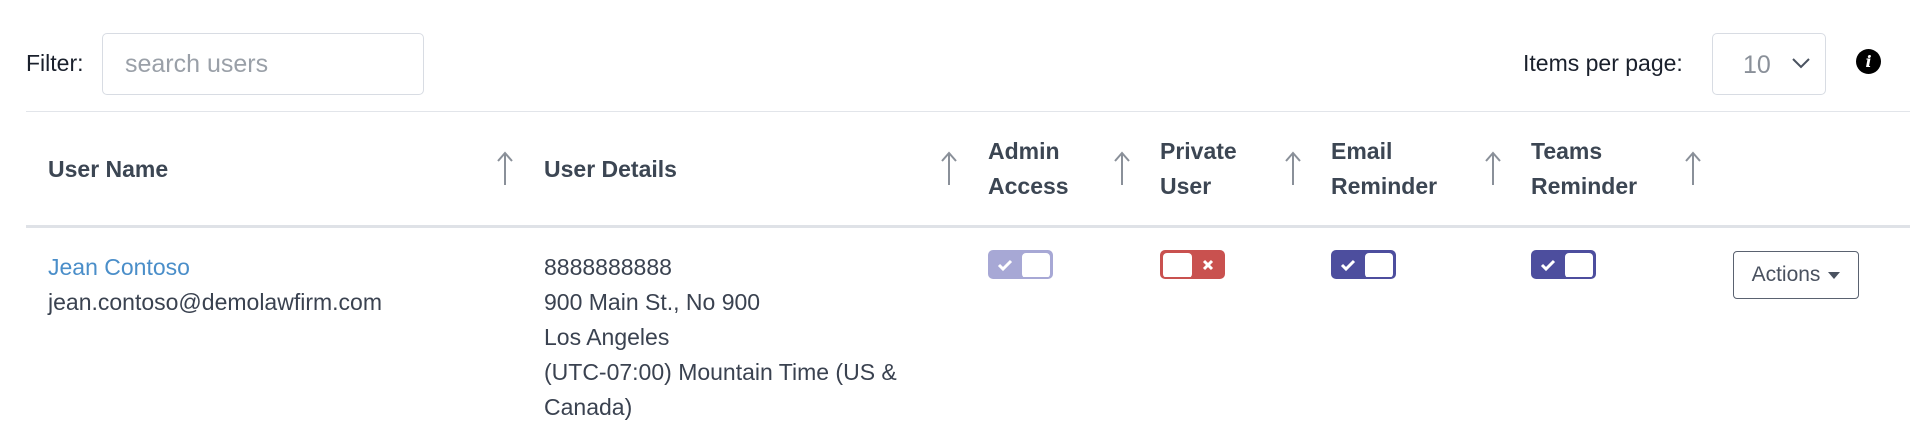 This screenshot has height=424, width=1920. What do you see at coordinates (720, 372) in the screenshot?
I see `user-timezone: (UTC-07:00) Mountain Time (US &` at bounding box center [720, 372].